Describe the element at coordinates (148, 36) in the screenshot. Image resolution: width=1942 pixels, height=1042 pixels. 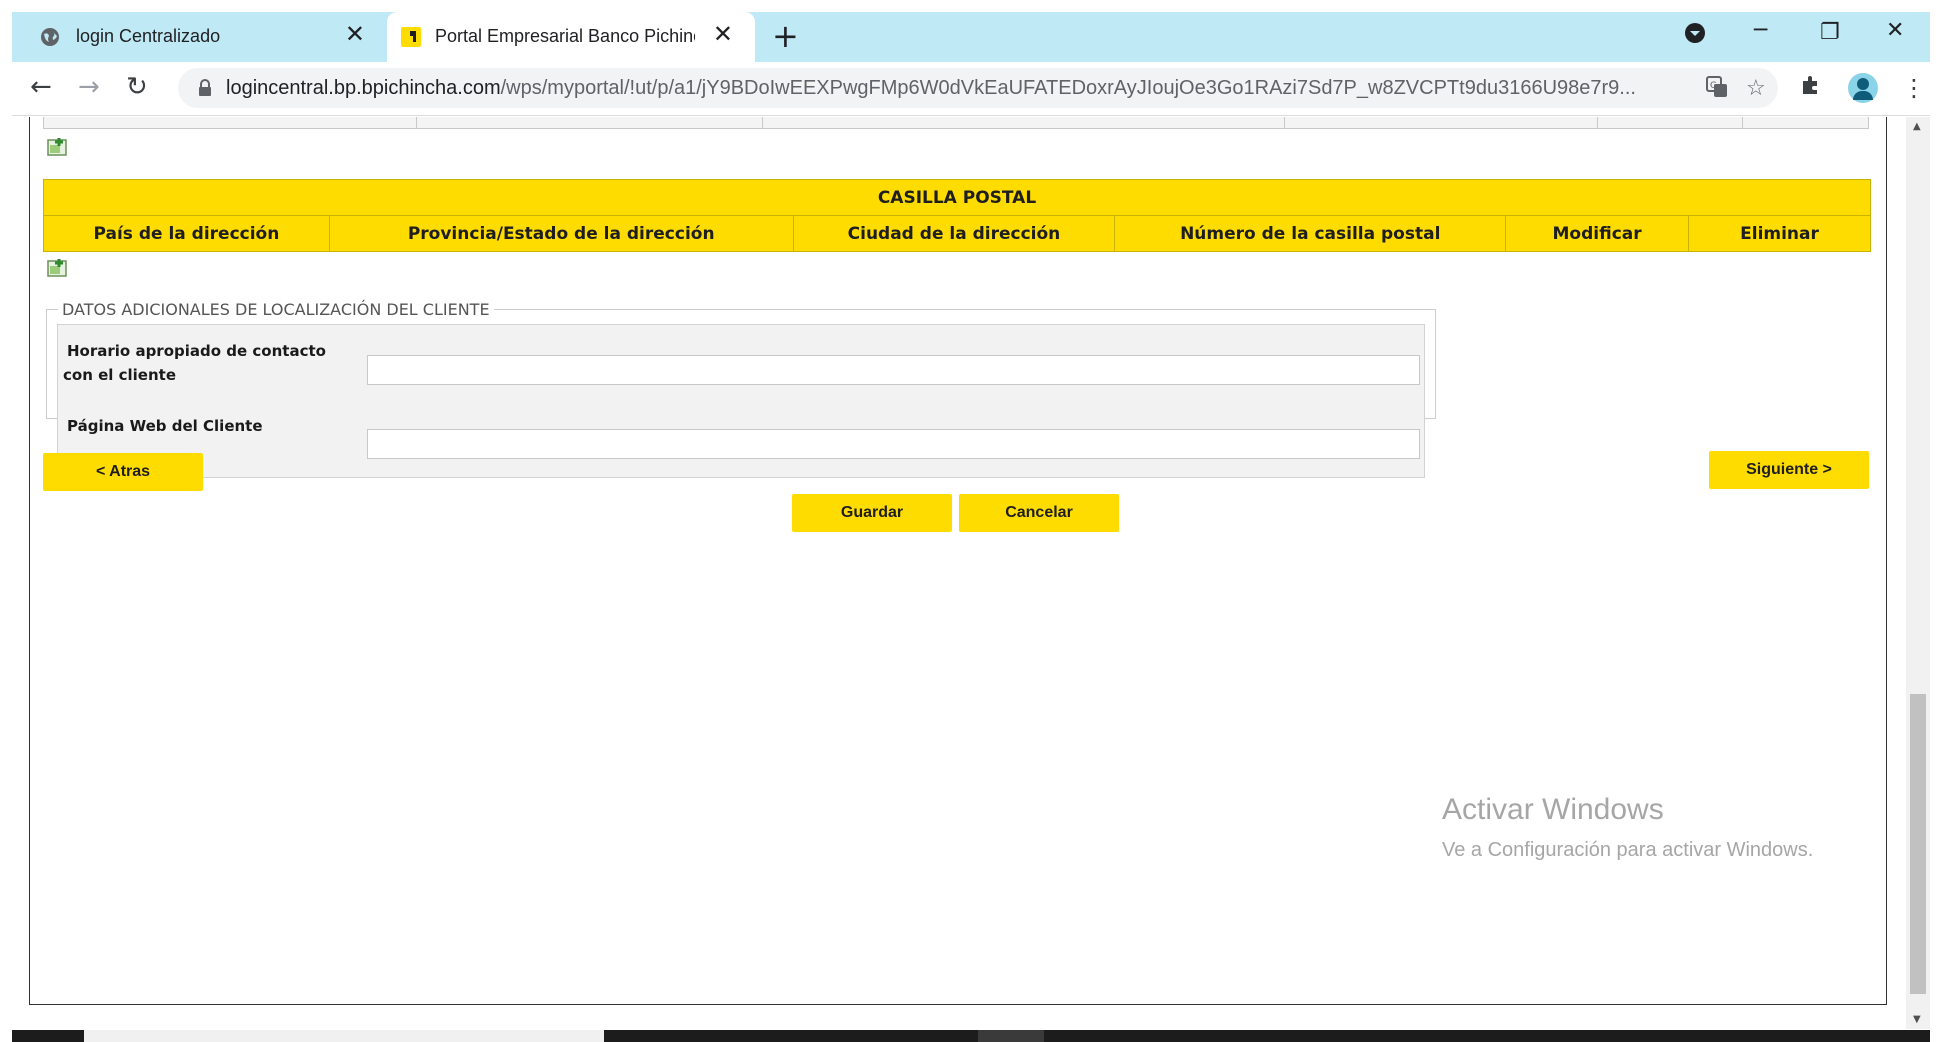
I see `tab-title: login Centralizado` at that location.